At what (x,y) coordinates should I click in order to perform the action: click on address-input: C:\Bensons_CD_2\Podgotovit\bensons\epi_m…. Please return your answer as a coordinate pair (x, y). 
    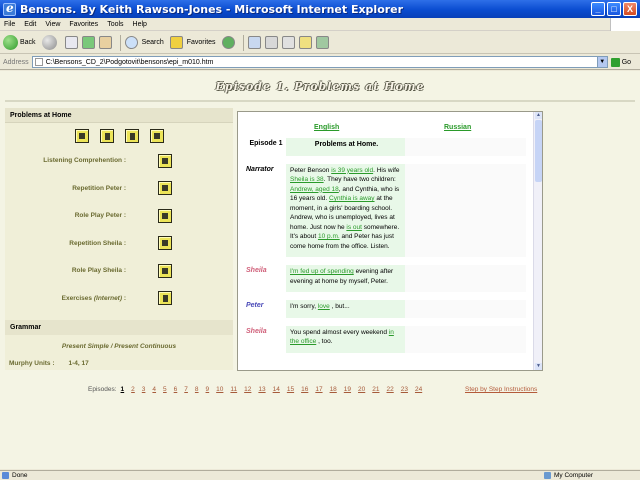
    Looking at the image, I should click on (319, 62).